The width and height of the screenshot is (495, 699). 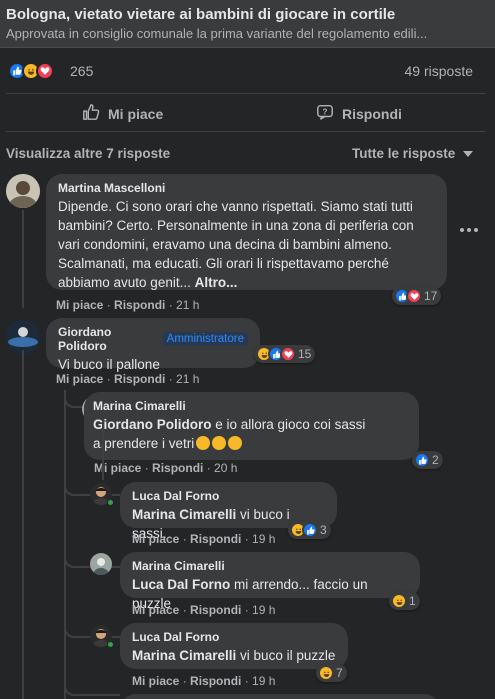 I want to click on comment-author: Martina Mascelloni, so click(x=246, y=188).